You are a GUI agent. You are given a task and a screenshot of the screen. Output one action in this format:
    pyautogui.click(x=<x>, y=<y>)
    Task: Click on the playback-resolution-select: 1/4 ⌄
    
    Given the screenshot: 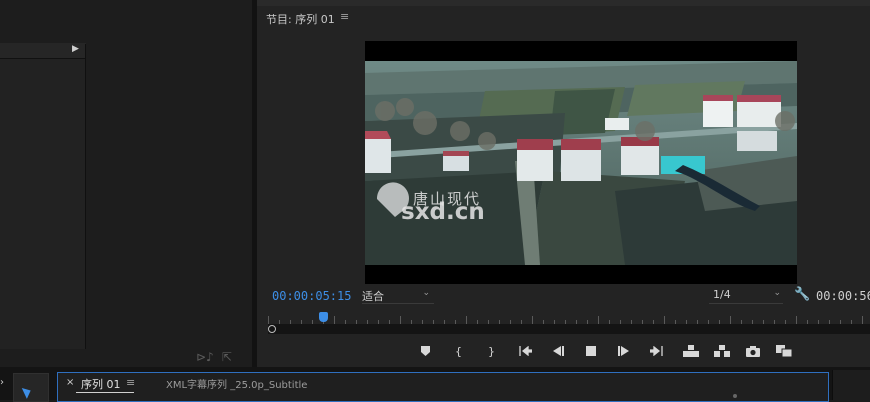 What is the action you would take?
    pyautogui.click(x=746, y=295)
    